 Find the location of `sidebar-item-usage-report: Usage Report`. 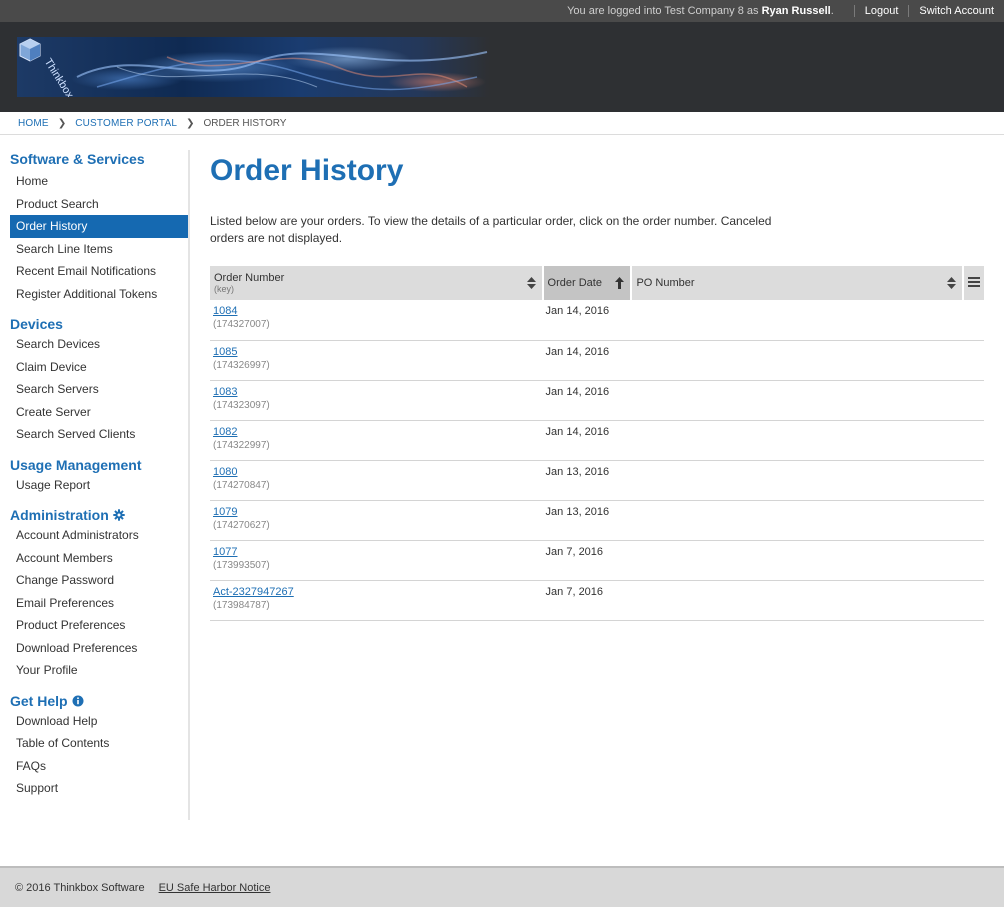

sidebar-item-usage-report: Usage Report is located at coordinates (99, 485).